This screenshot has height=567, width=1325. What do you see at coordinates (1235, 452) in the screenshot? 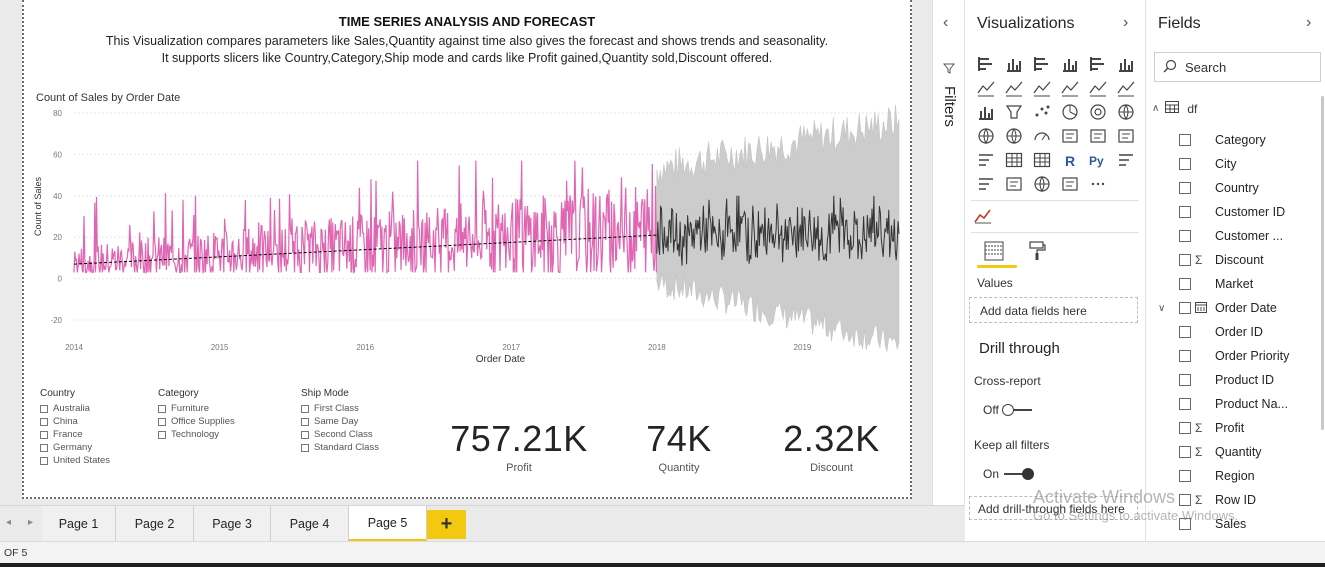
I see `field-item: Σ Quantity` at bounding box center [1235, 452].